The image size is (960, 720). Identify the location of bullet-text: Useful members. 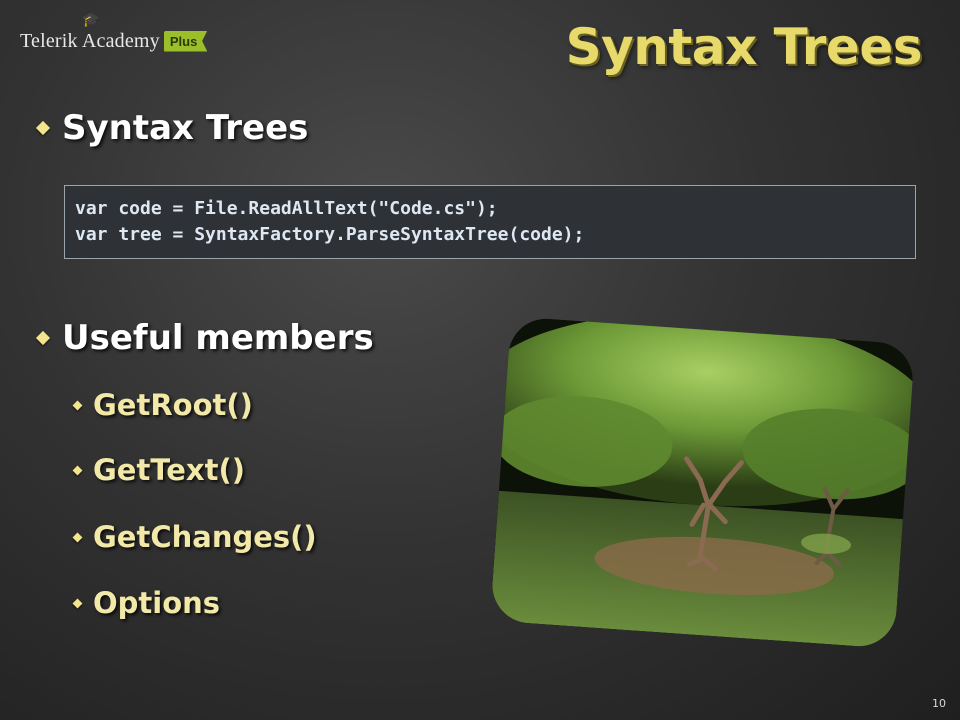
(218, 338).